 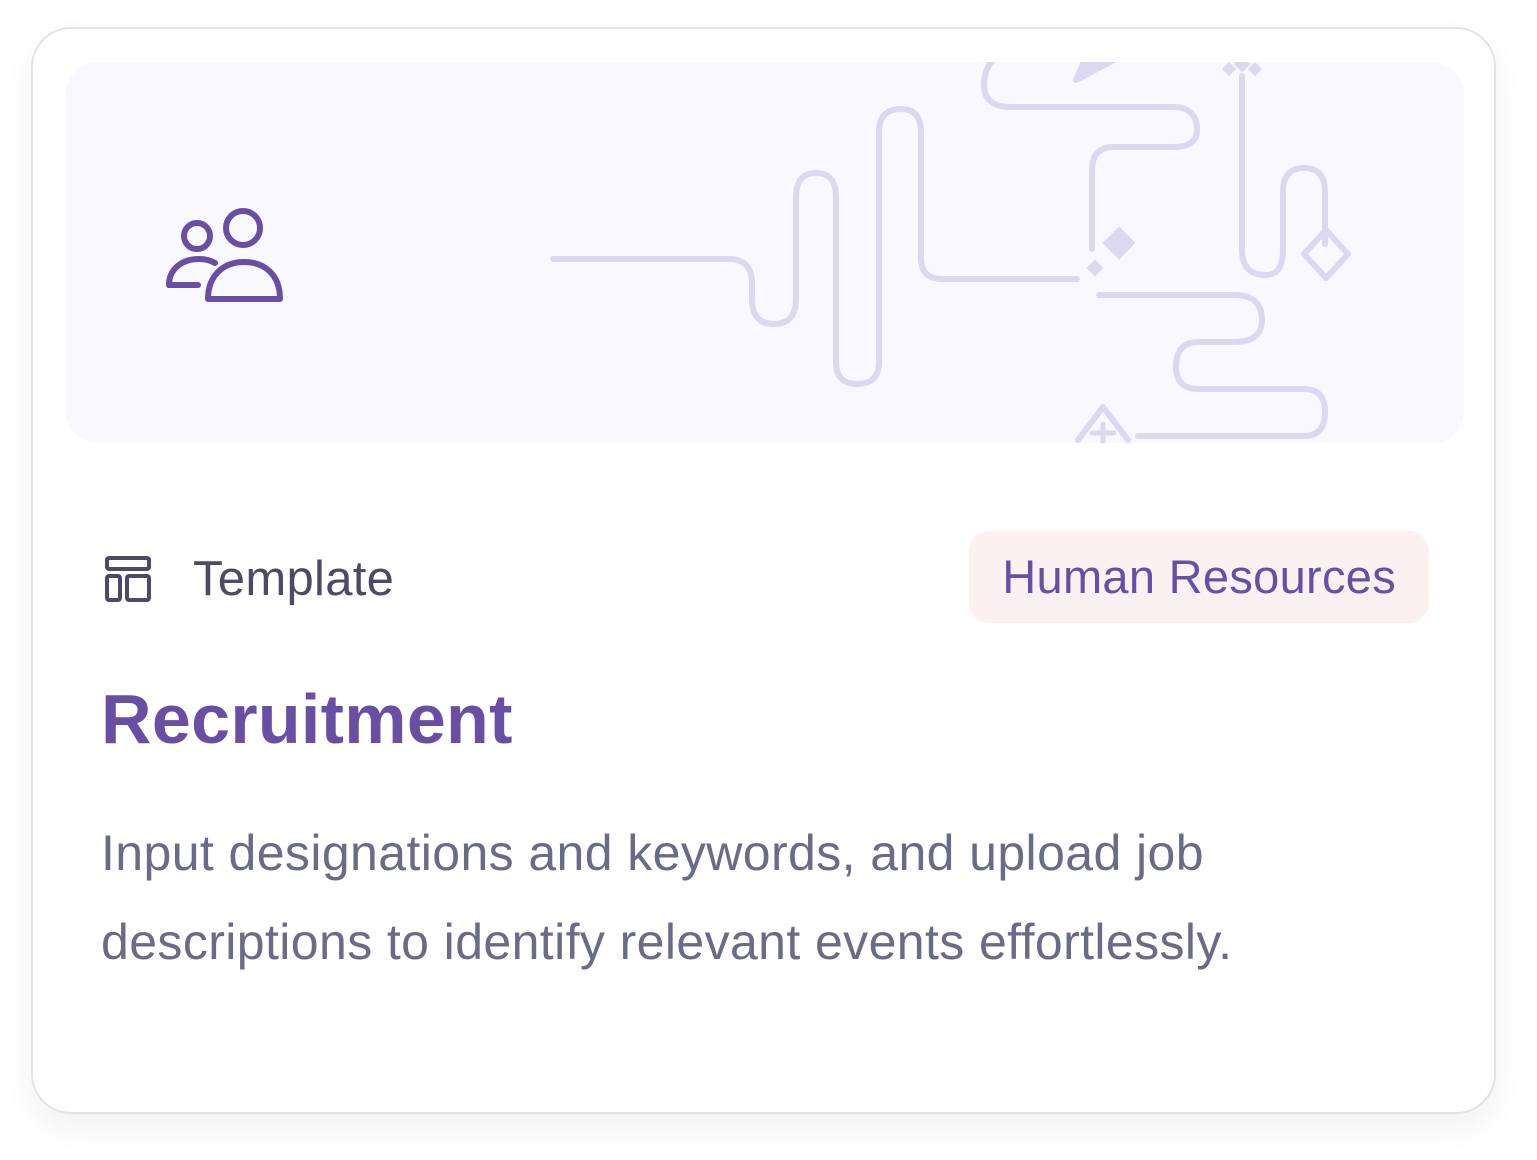 What do you see at coordinates (294, 579) in the screenshot?
I see `card-type-label: Template` at bounding box center [294, 579].